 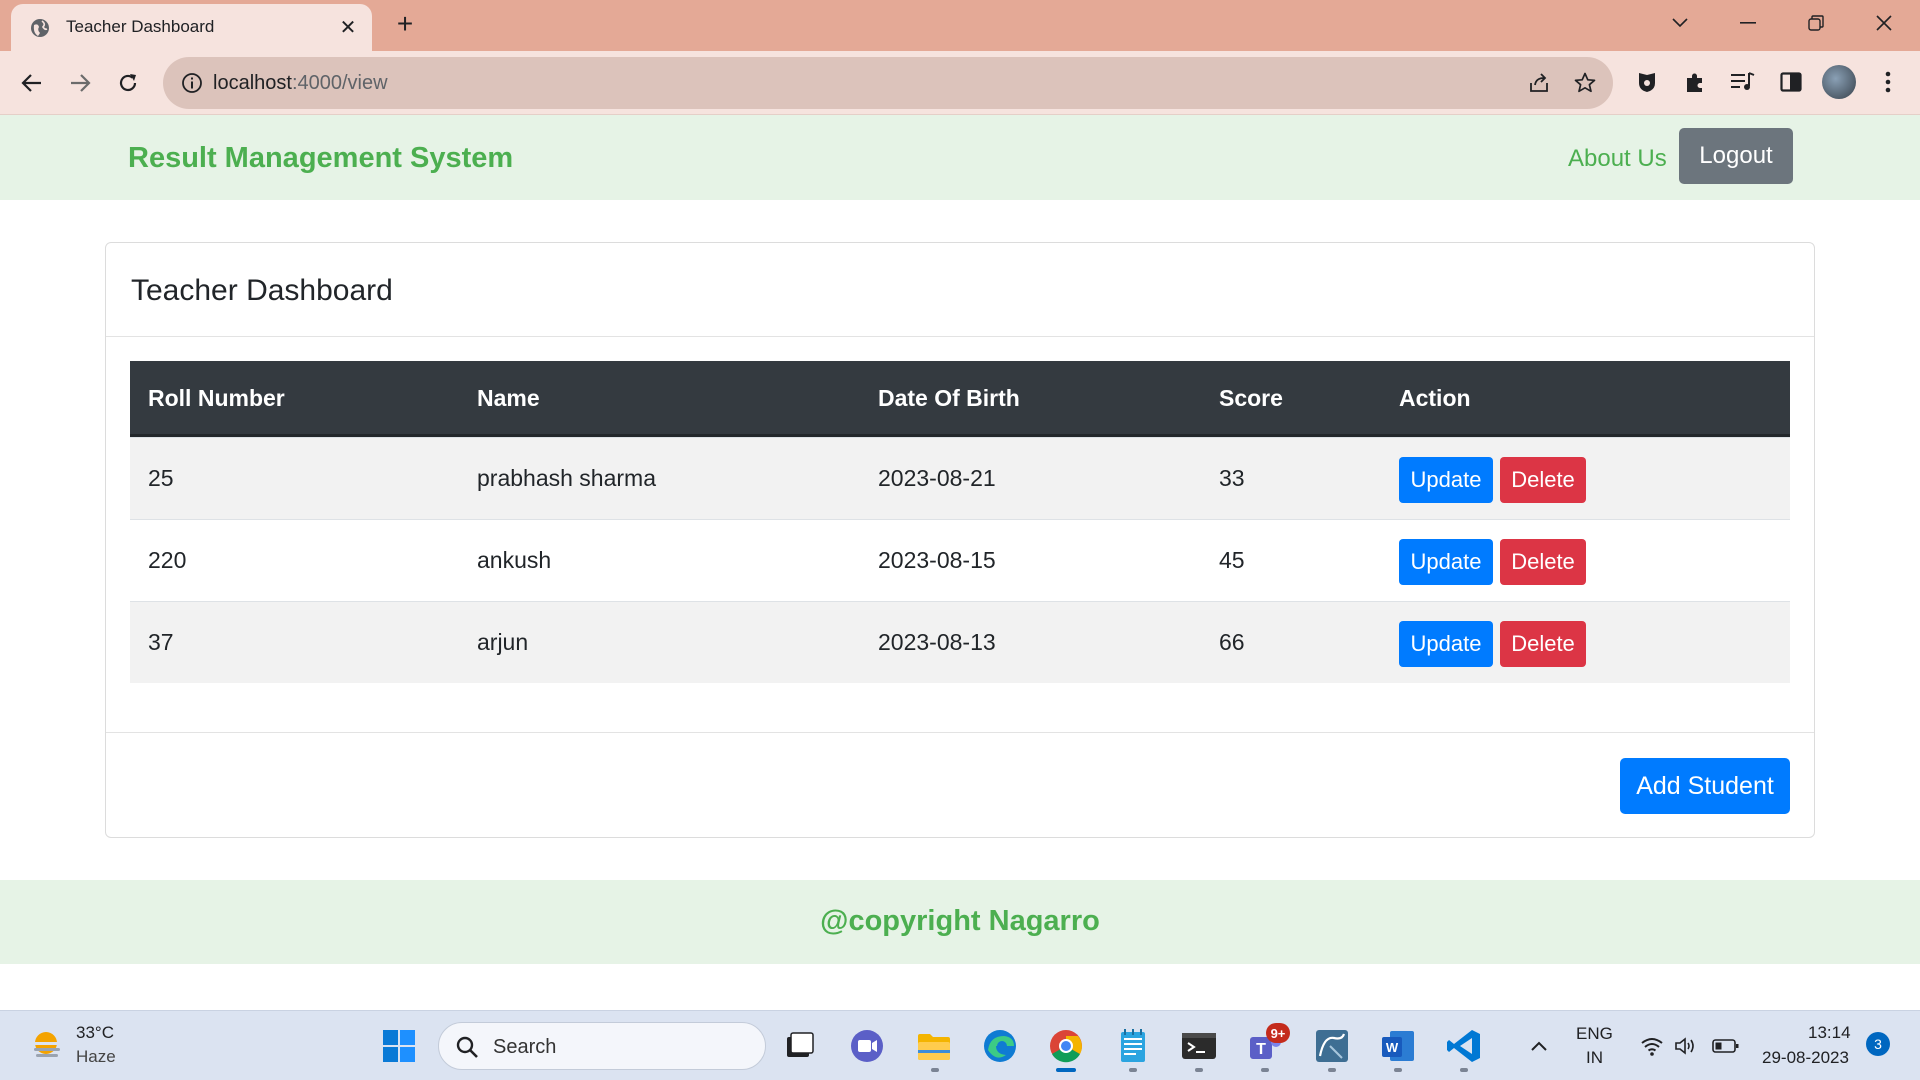 I want to click on clock-date: 29-08-2023, so click(x=1805, y=1058).